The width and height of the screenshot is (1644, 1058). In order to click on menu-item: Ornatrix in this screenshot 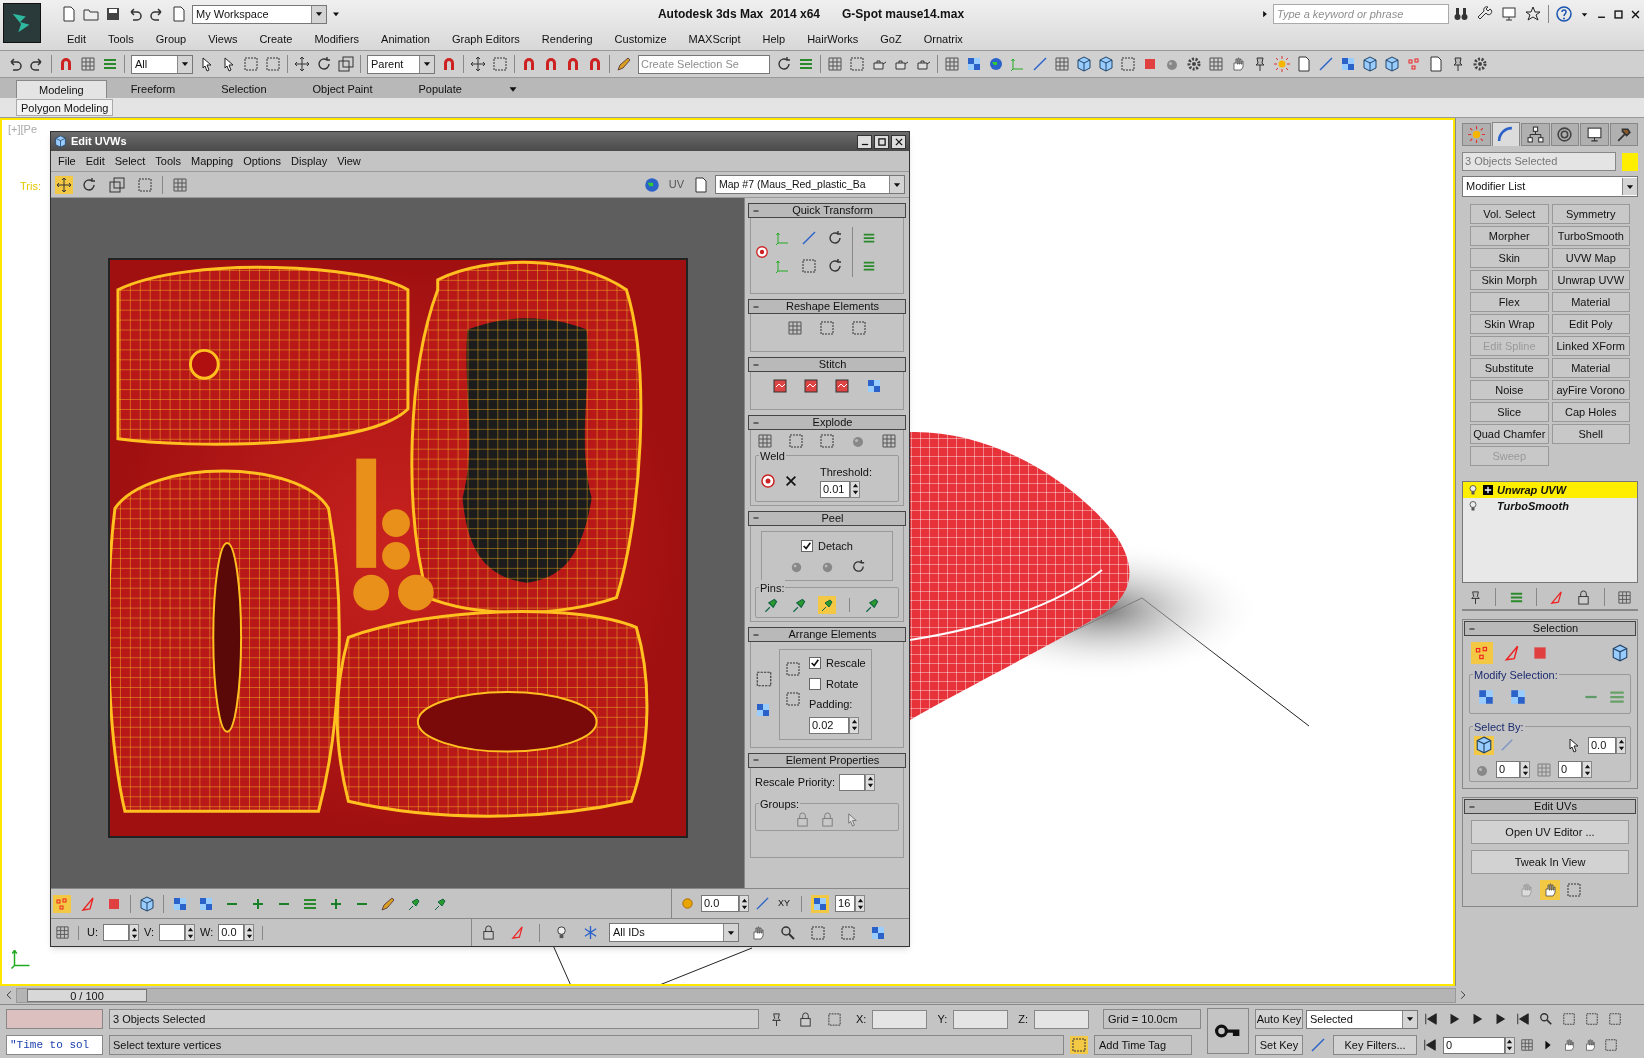, I will do `click(943, 39)`.